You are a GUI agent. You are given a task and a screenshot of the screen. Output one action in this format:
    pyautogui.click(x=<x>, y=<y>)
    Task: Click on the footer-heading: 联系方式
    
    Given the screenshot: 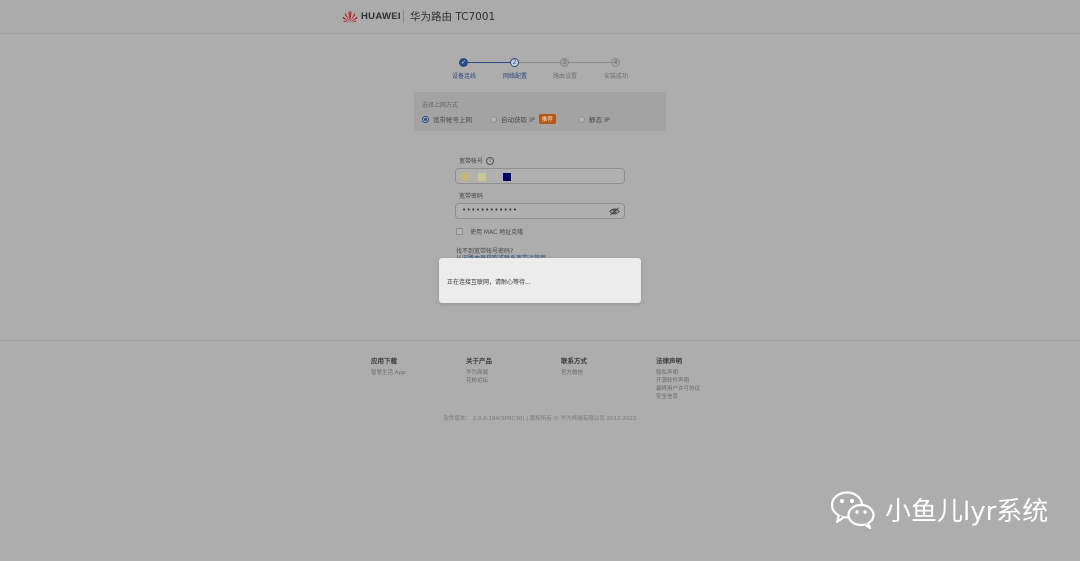 What is the action you would take?
    pyautogui.click(x=574, y=361)
    